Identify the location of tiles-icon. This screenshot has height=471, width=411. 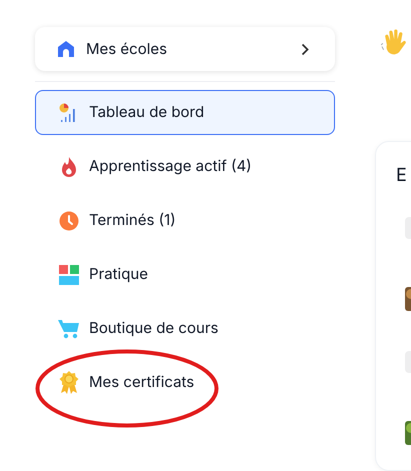
(69, 274).